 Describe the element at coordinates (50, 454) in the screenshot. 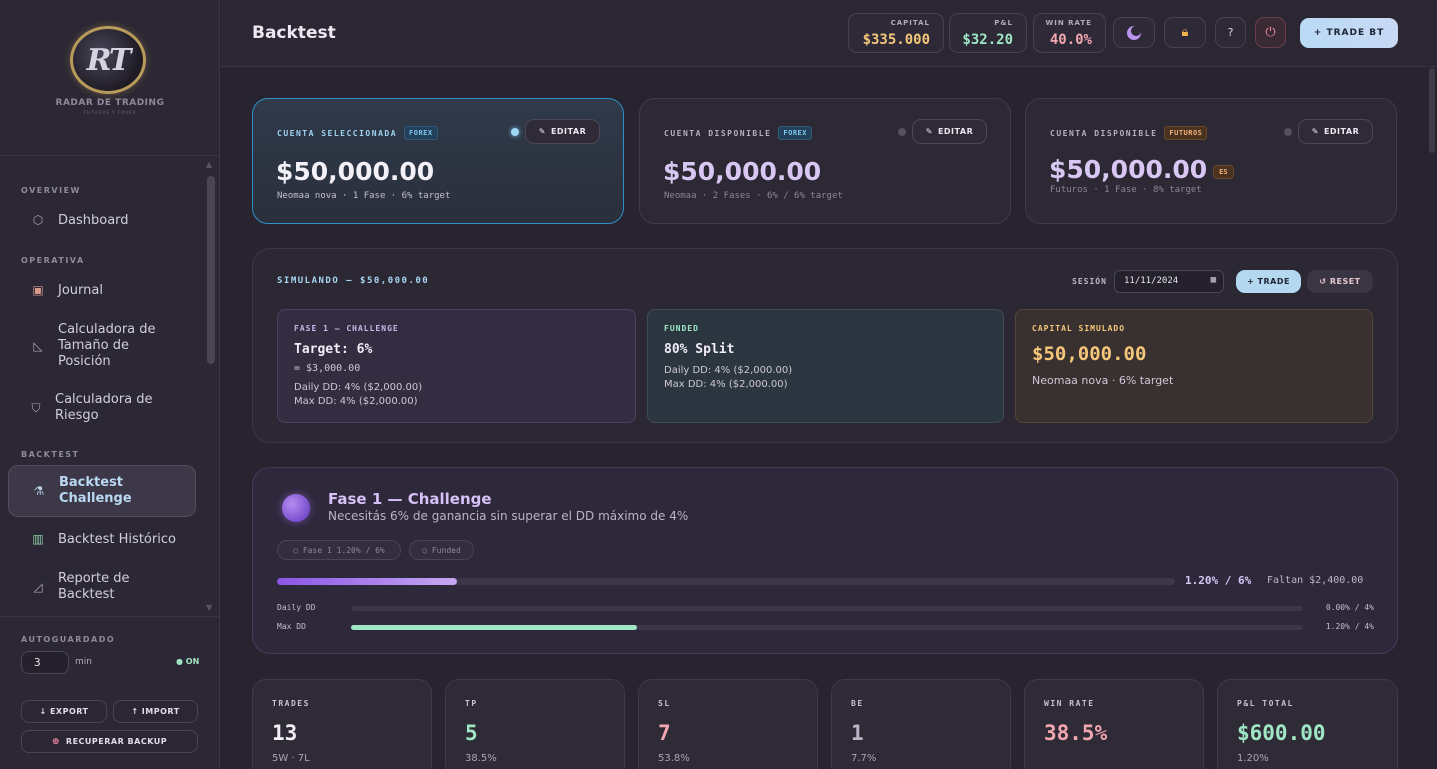

I see `section-backtest: BACKTEST` at that location.